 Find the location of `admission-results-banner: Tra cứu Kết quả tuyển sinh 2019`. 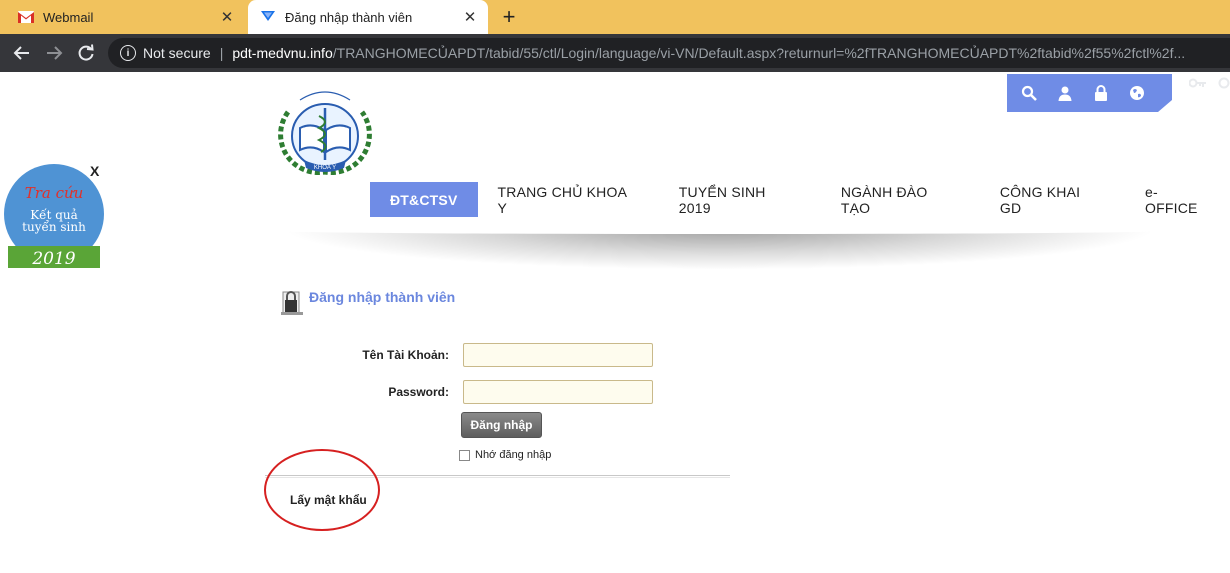

admission-results-banner: Tra cứu Kết quả tuyển sinh 2019 is located at coordinates (54, 217).